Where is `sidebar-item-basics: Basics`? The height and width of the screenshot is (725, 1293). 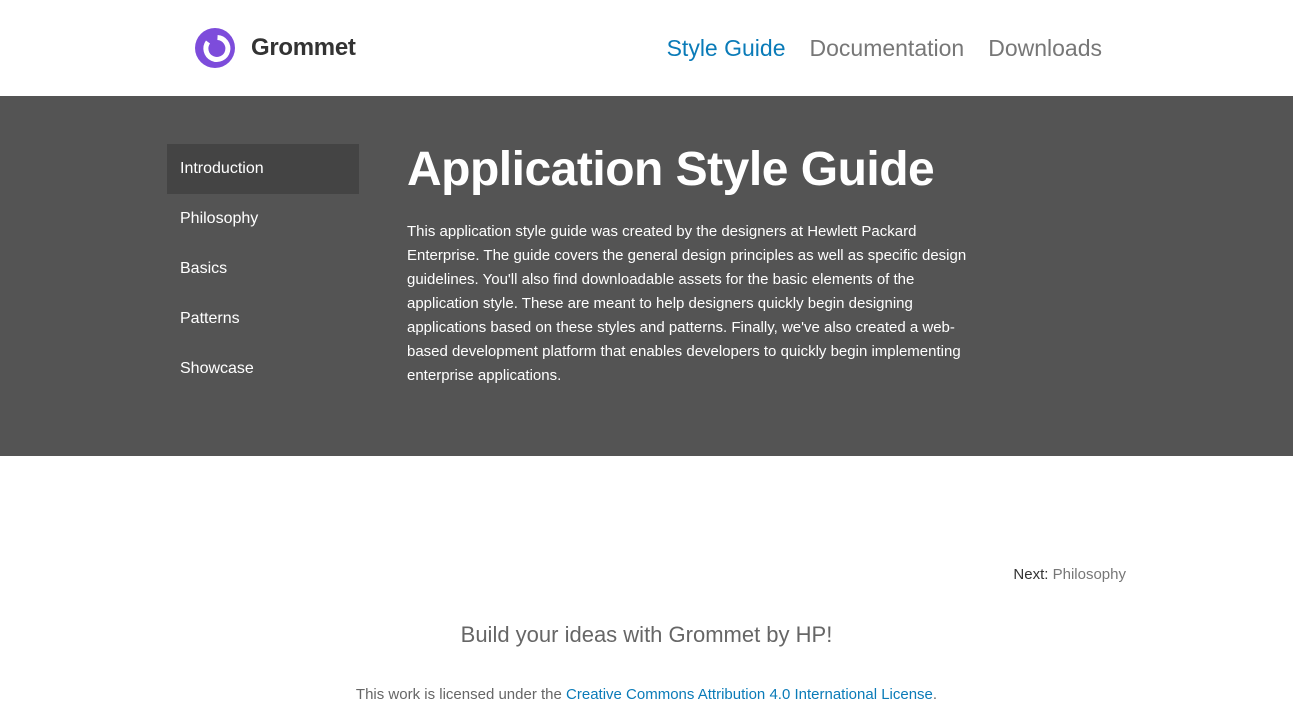 sidebar-item-basics: Basics is located at coordinates (263, 269).